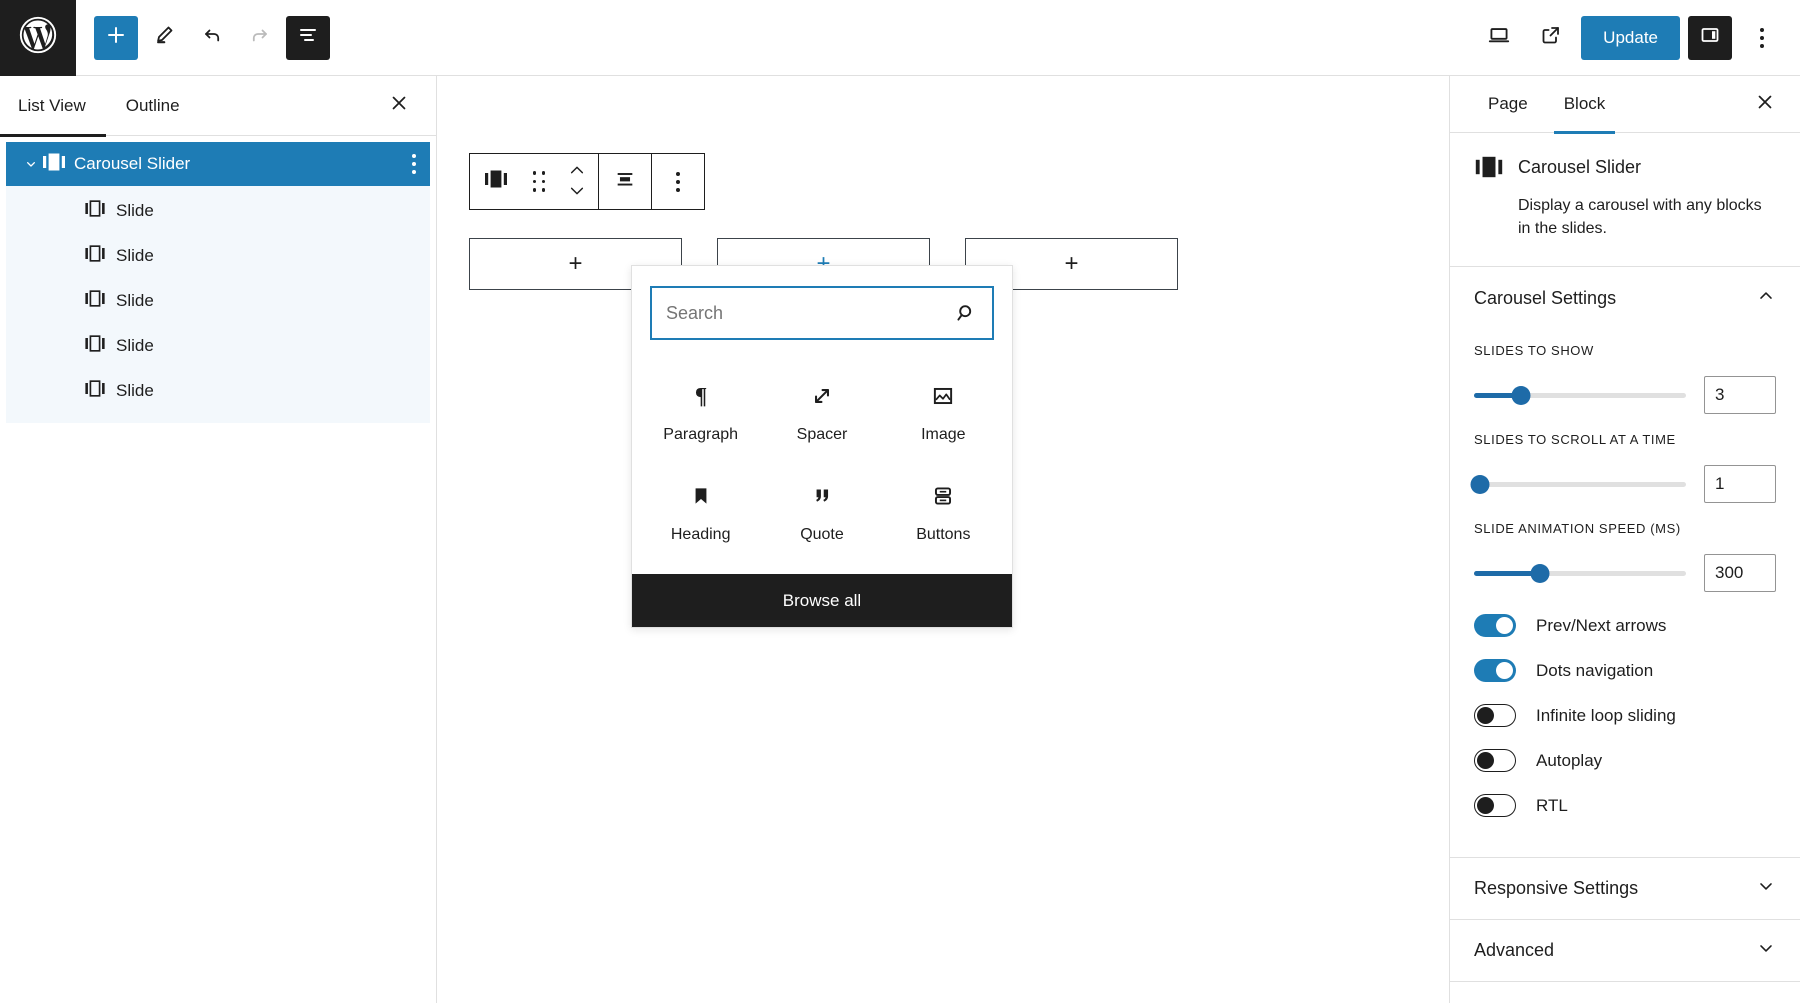 The height and width of the screenshot is (1003, 1800). What do you see at coordinates (399, 106) in the screenshot?
I see `close-list-view-button` at bounding box center [399, 106].